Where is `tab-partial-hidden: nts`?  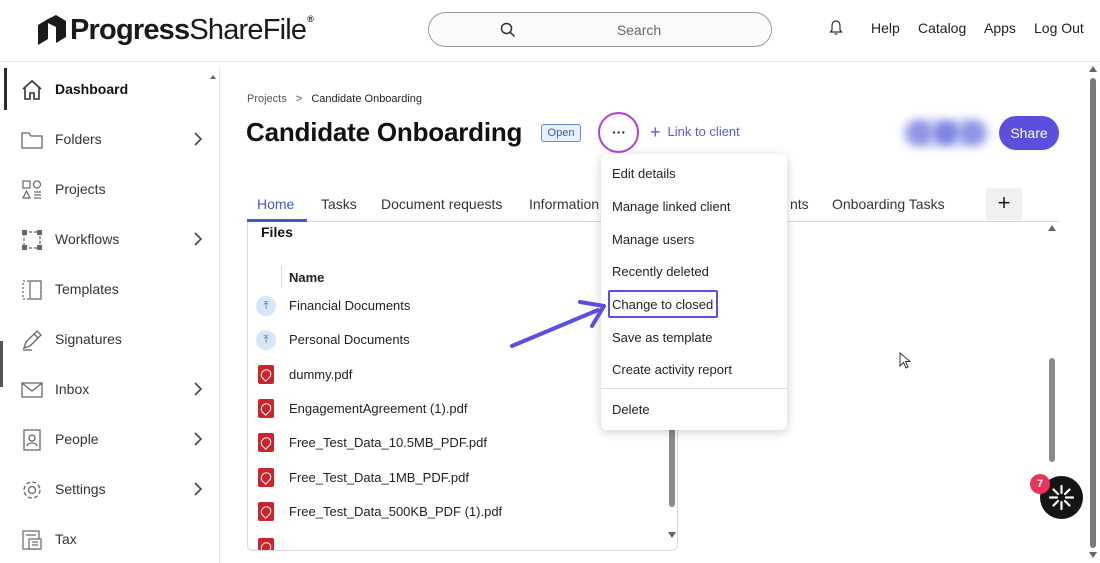 tab-partial-hidden: nts is located at coordinates (799, 204).